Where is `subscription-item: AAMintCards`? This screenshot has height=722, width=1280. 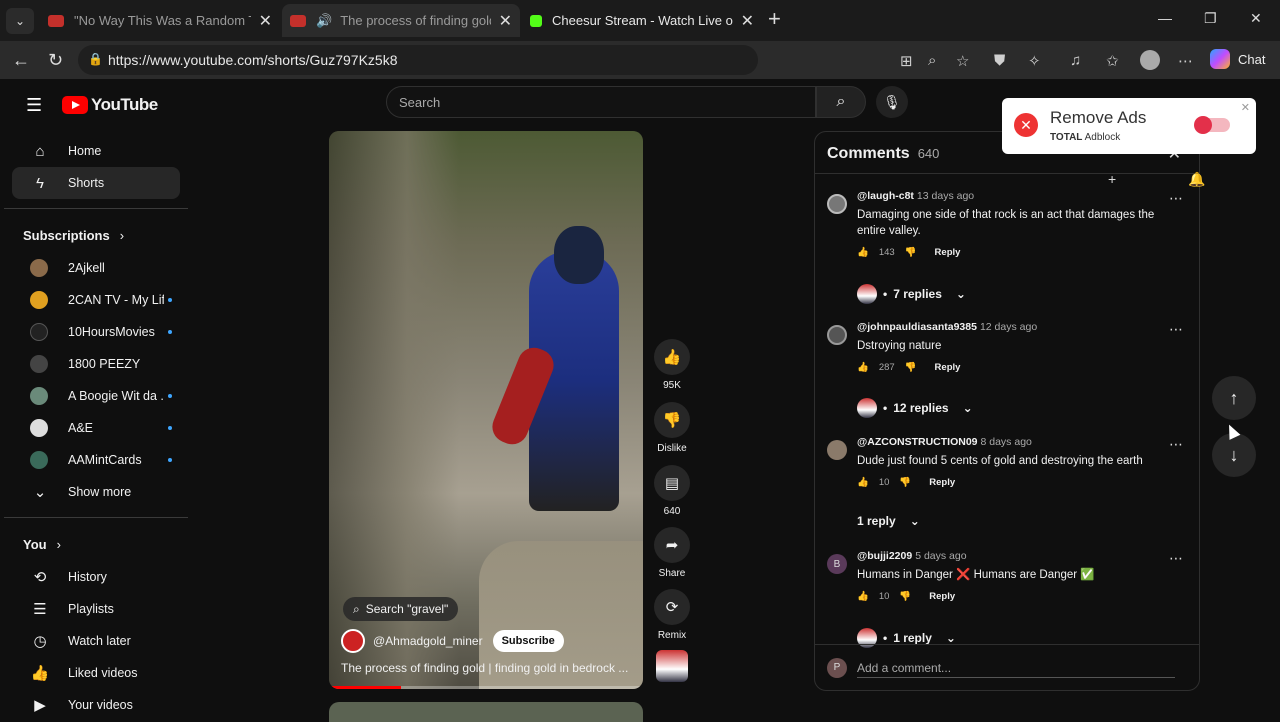 subscription-item: AAMintCards is located at coordinates (96, 460).